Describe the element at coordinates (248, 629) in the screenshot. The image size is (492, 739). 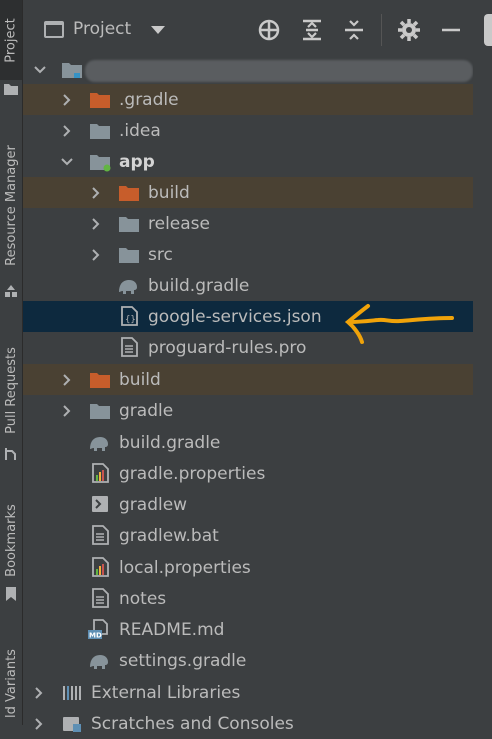
I see `tree-row-readme: MD README.md` at that location.